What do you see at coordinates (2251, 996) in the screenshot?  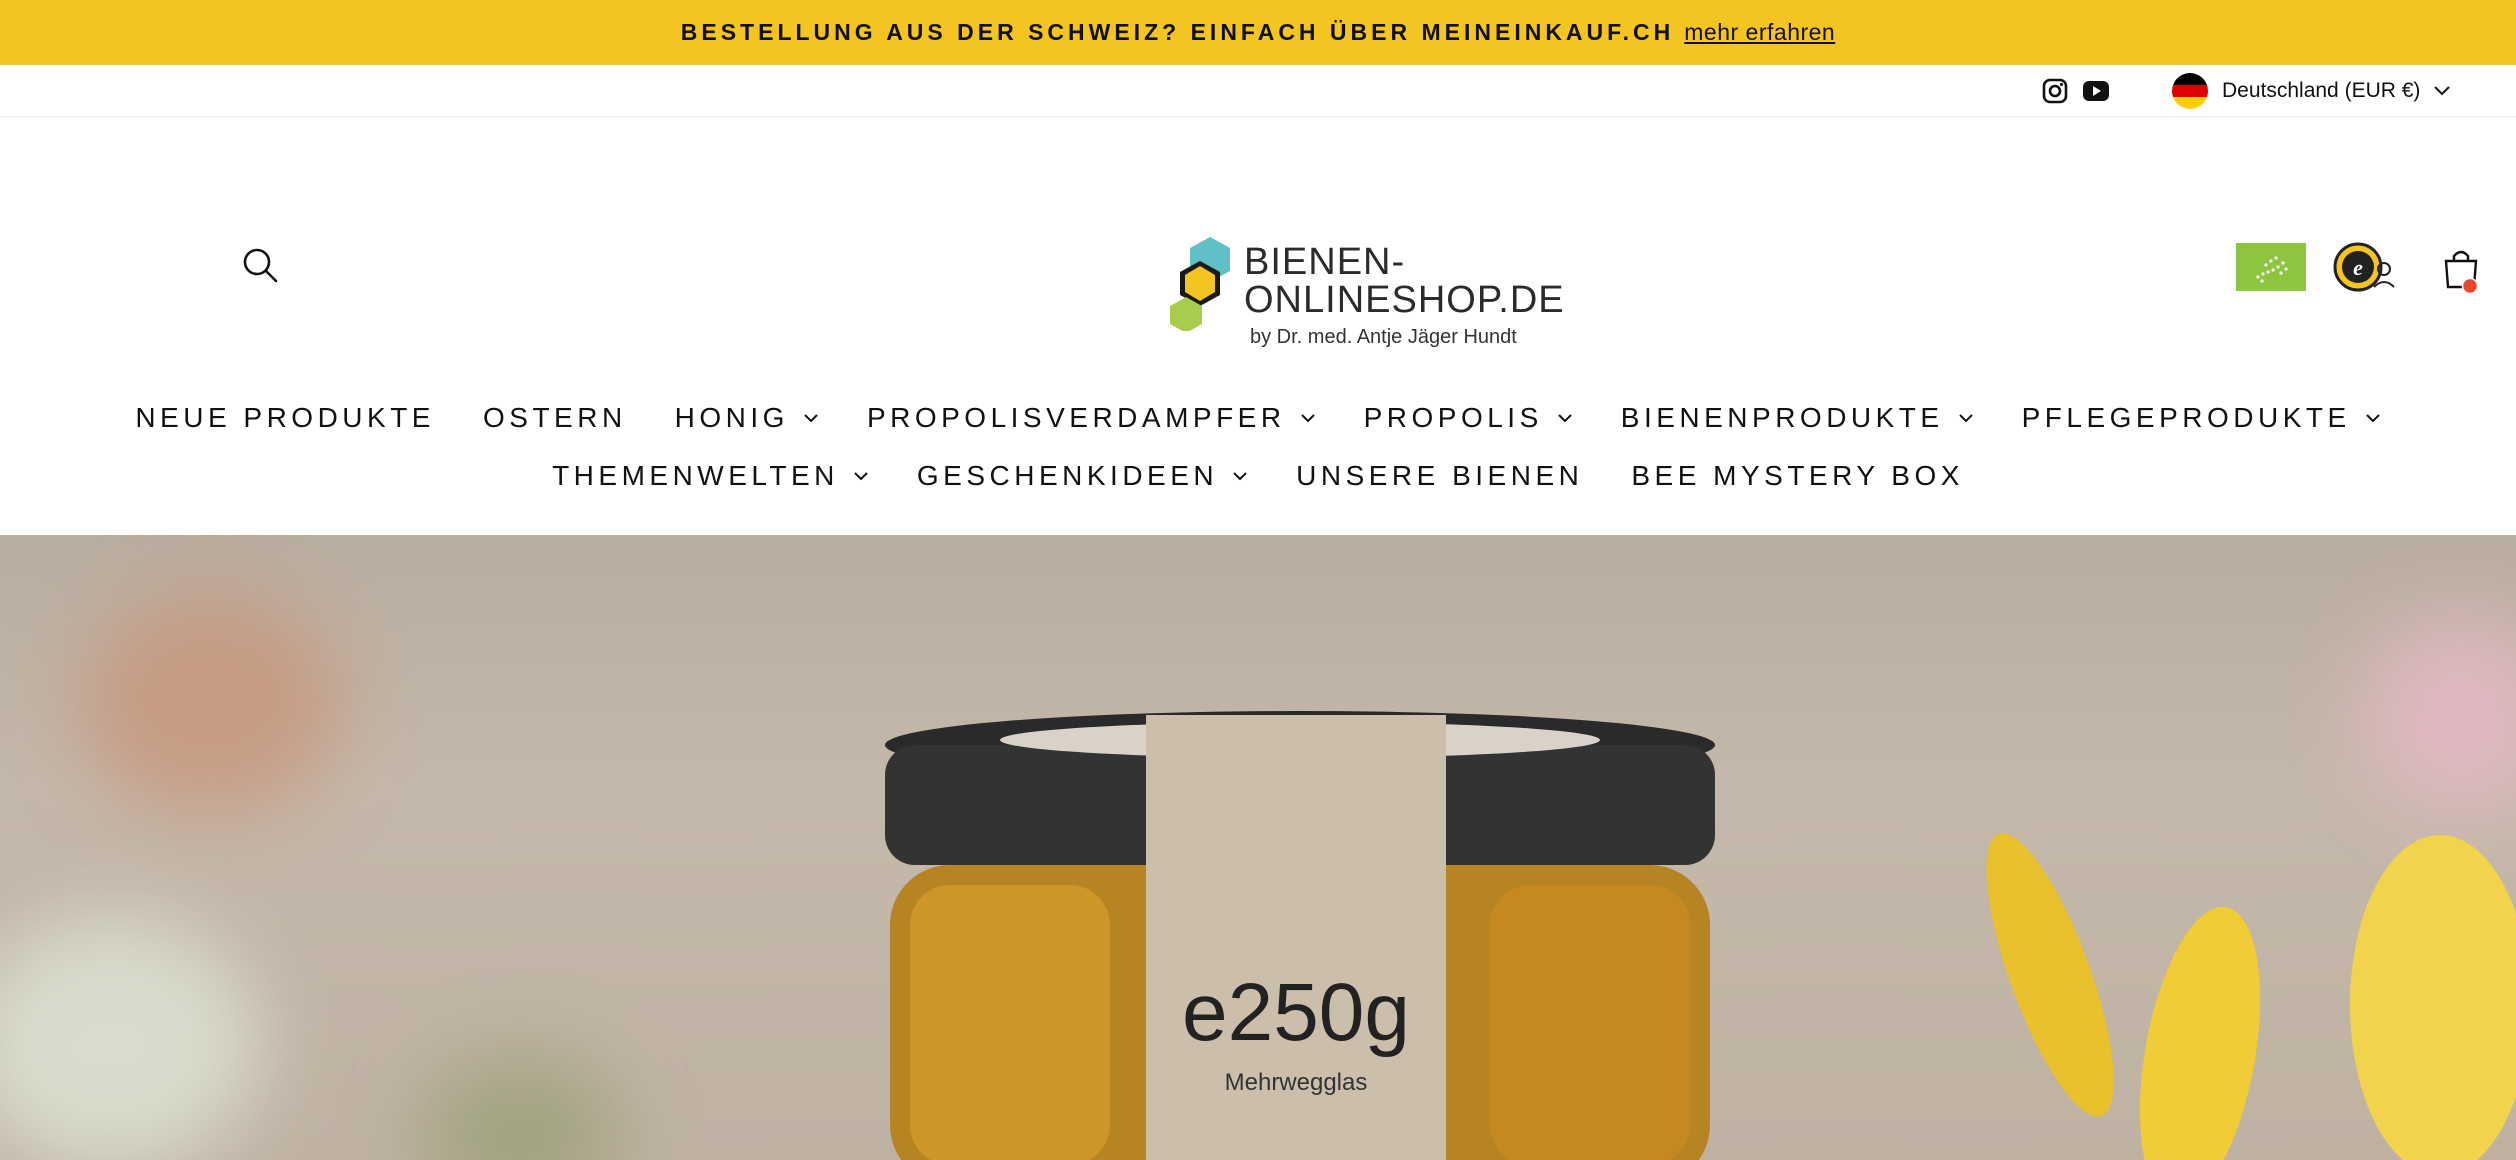 I see `yellow-bunny-candle-image` at bounding box center [2251, 996].